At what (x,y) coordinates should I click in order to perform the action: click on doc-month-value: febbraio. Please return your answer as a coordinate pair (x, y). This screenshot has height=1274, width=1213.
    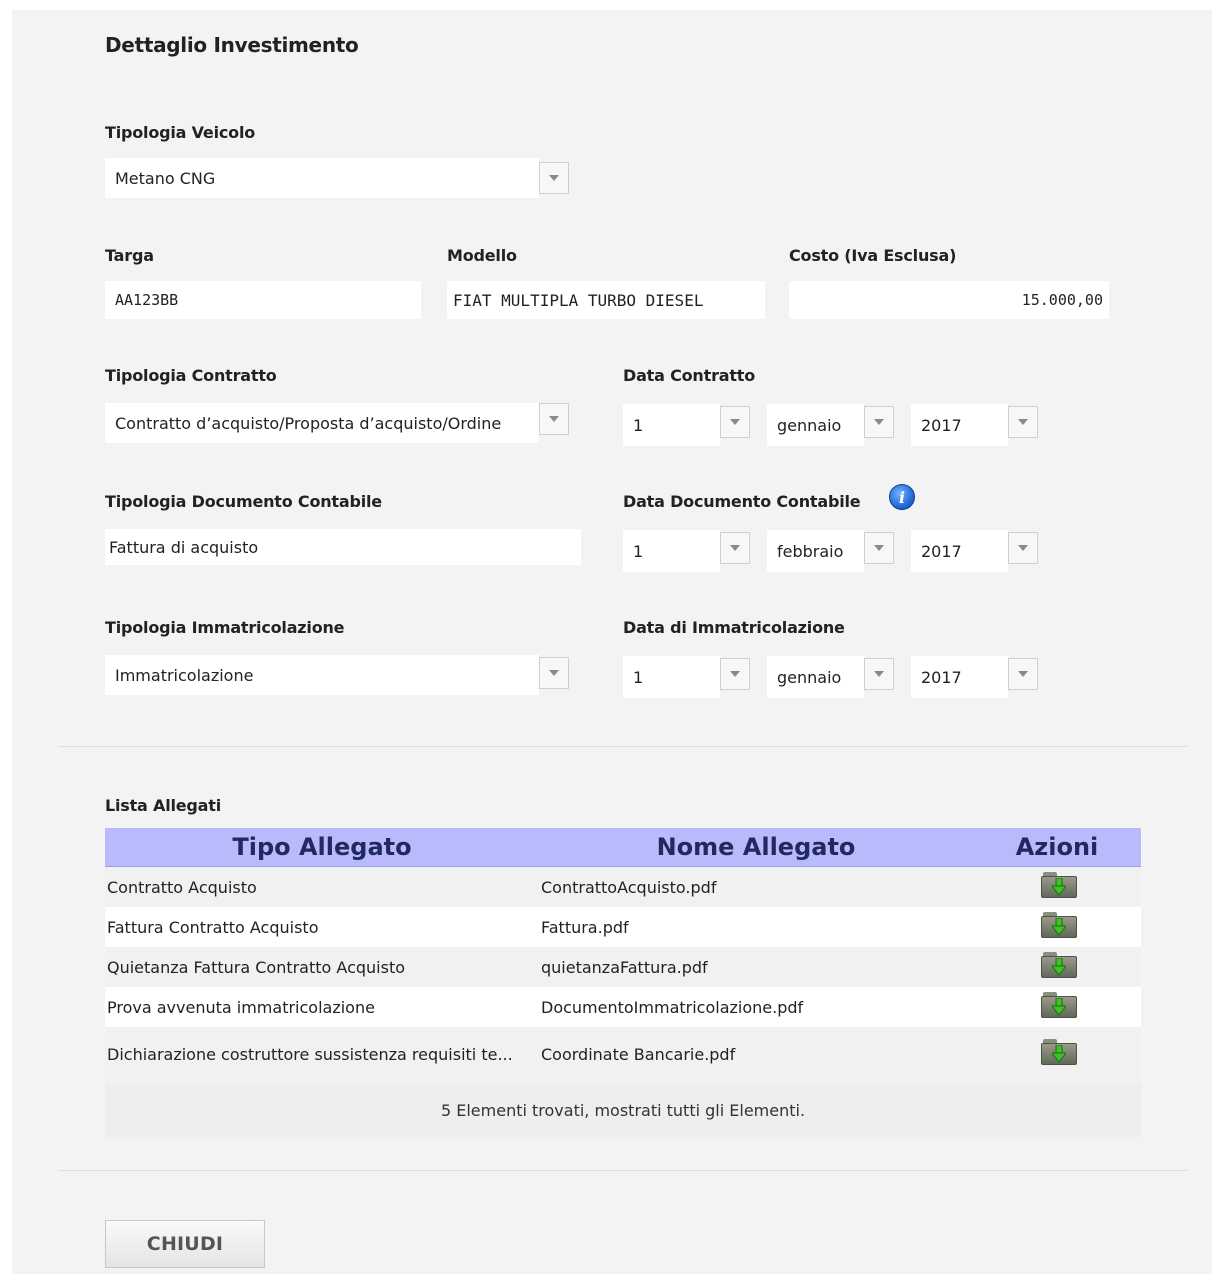
    Looking at the image, I should click on (810, 551).